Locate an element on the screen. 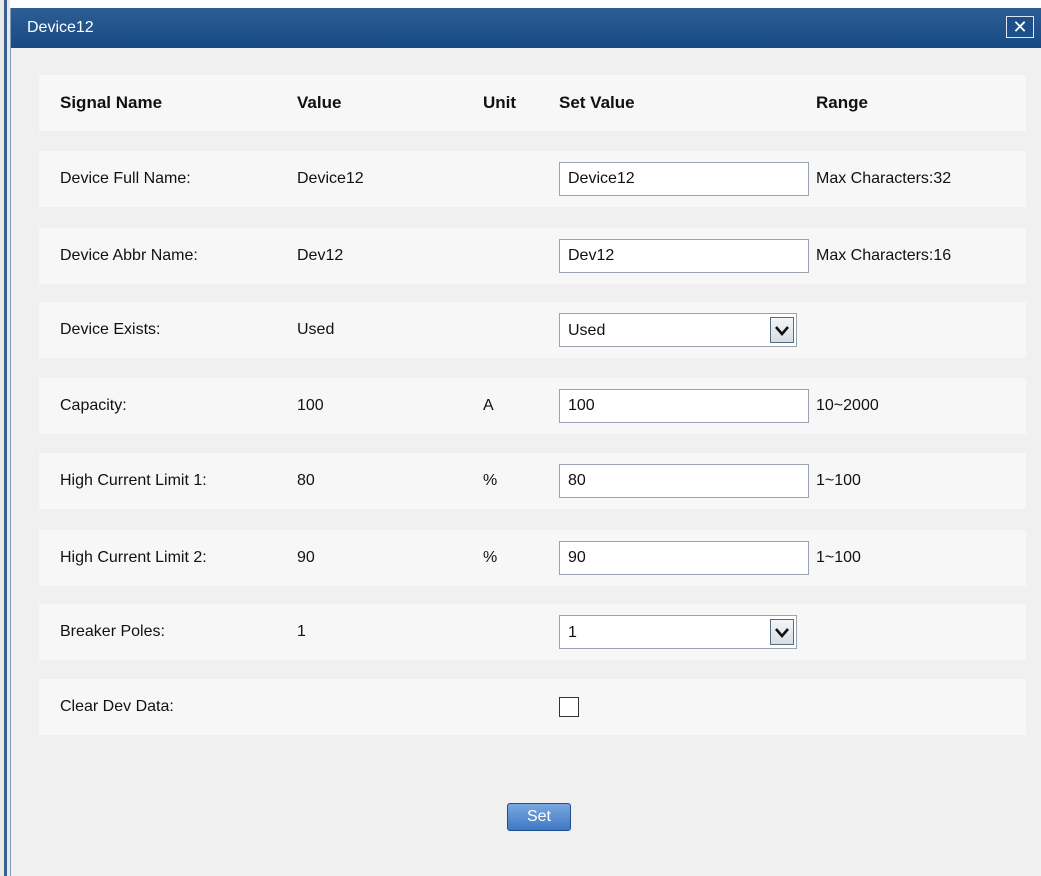 The image size is (1041, 876). row-value: 90 is located at coordinates (306, 557).